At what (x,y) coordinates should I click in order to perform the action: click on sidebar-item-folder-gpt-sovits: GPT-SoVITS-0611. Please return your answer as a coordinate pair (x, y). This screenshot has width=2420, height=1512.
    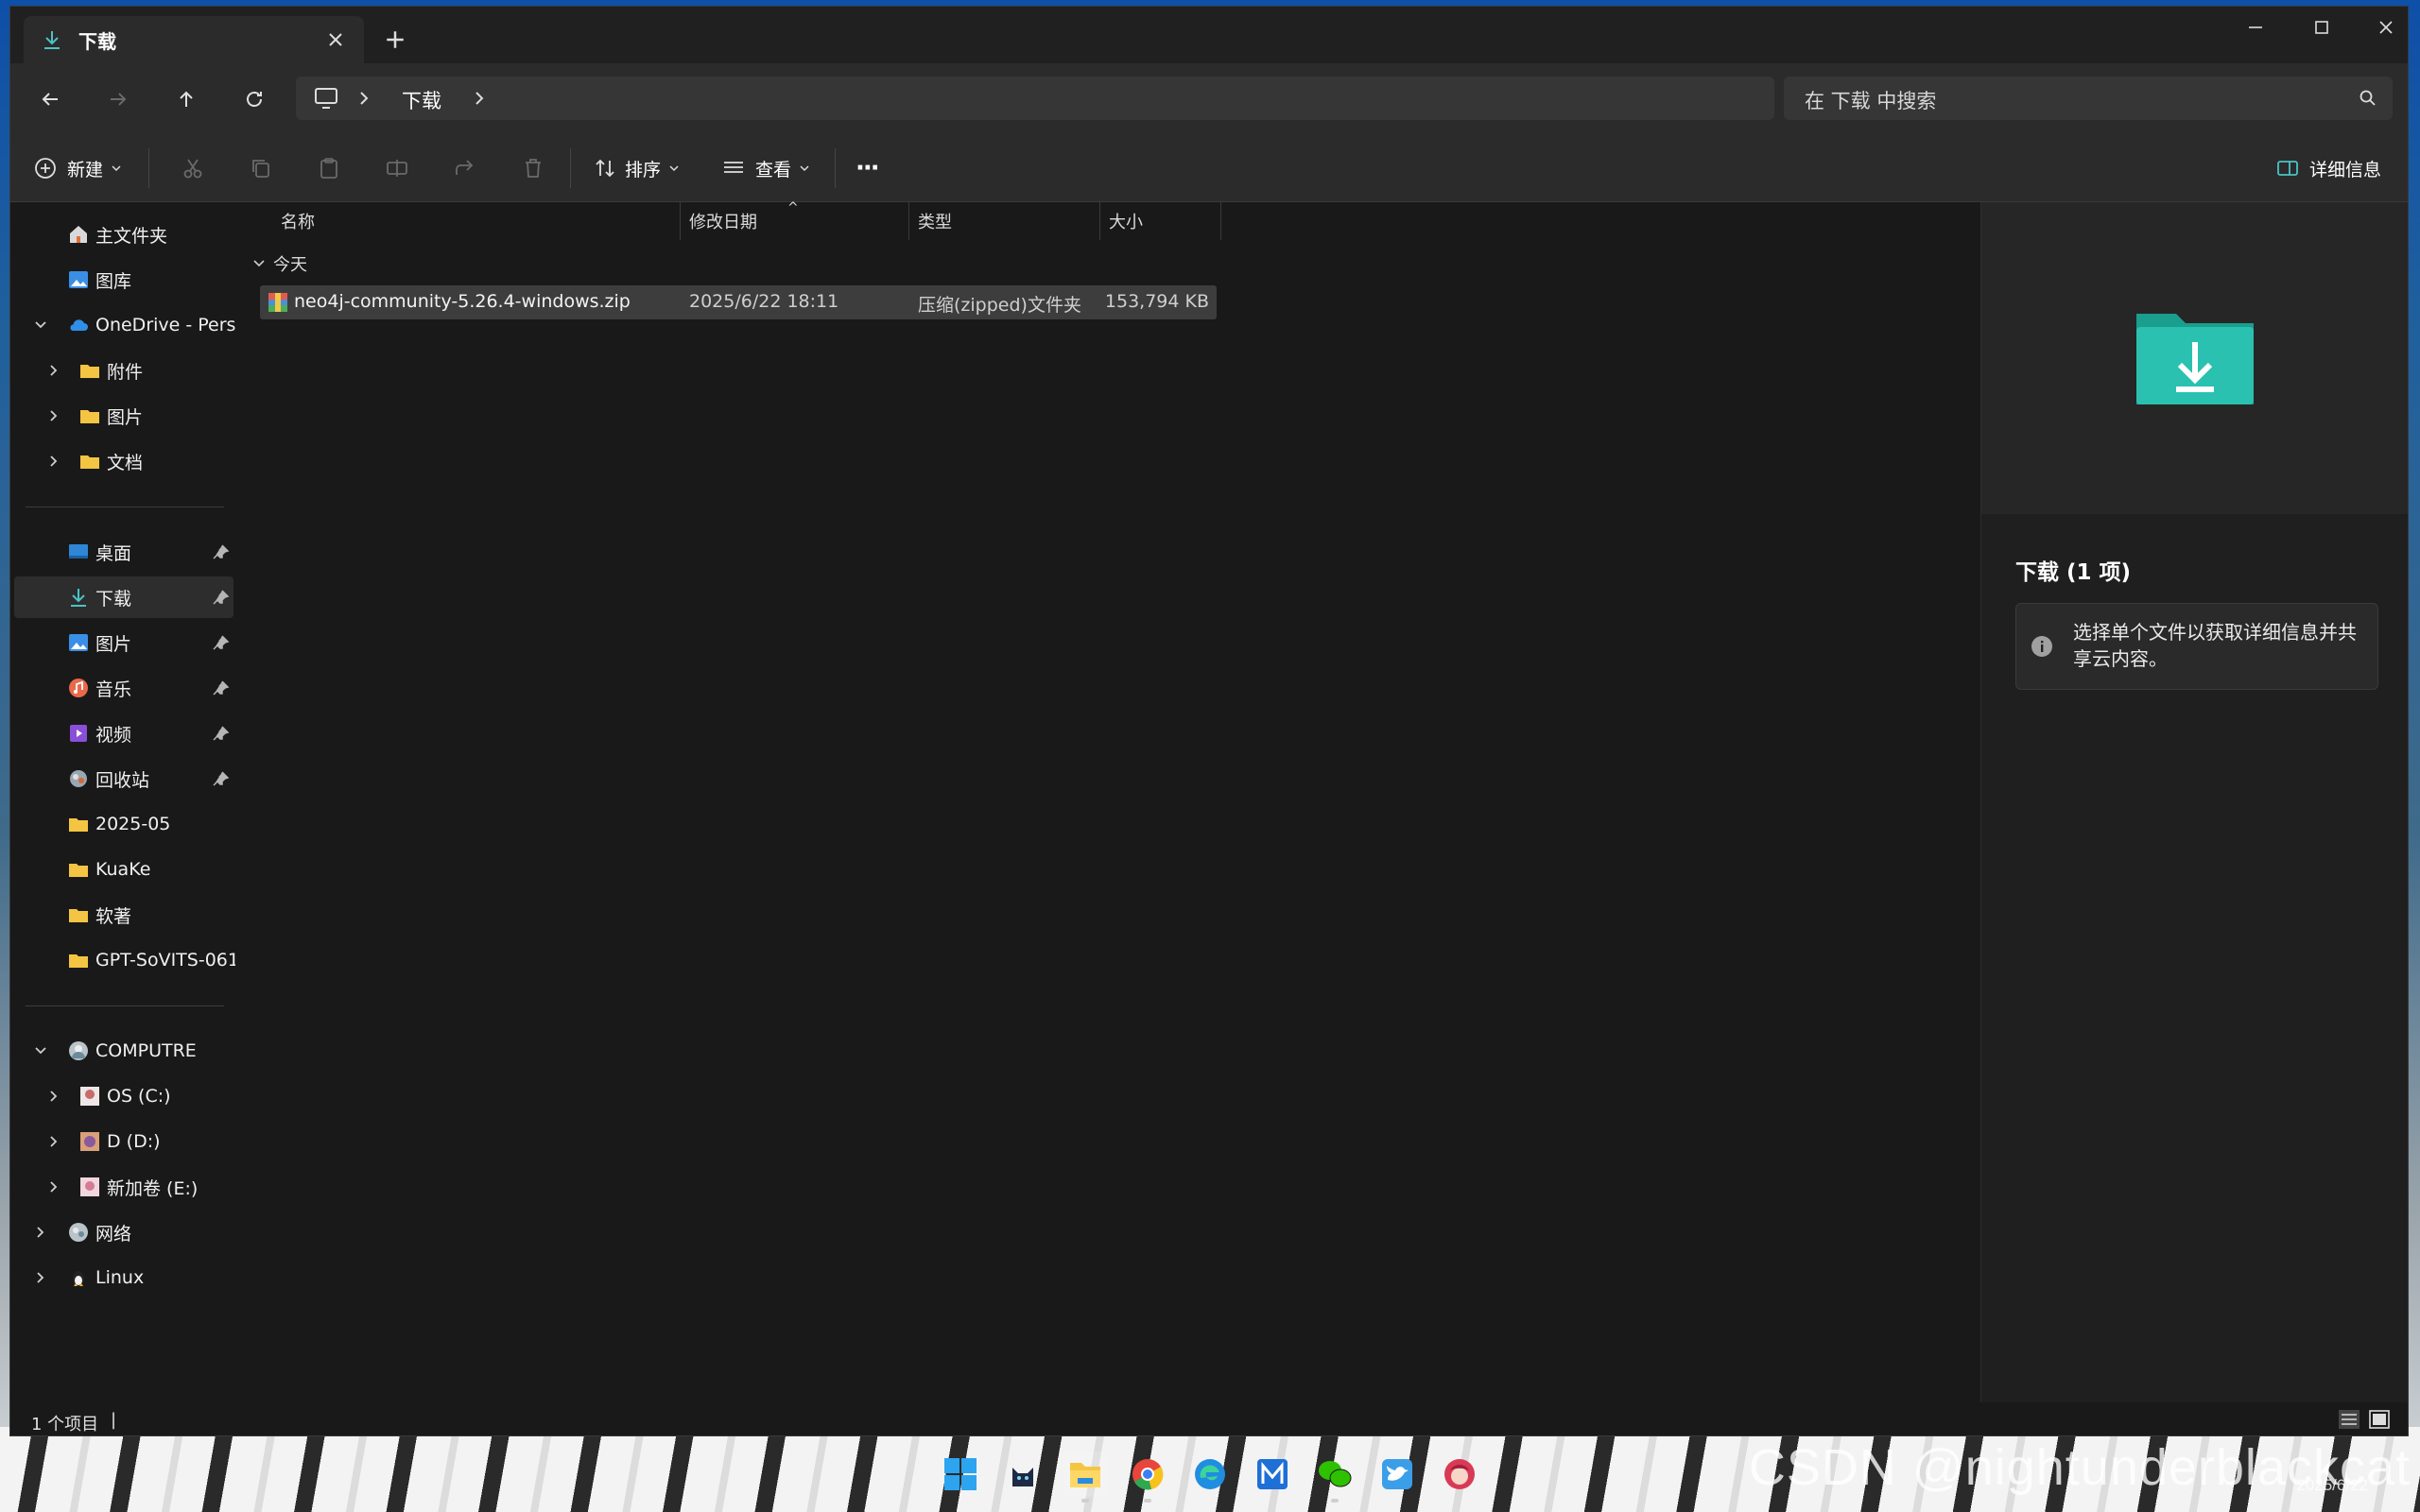
    Looking at the image, I should click on (132, 960).